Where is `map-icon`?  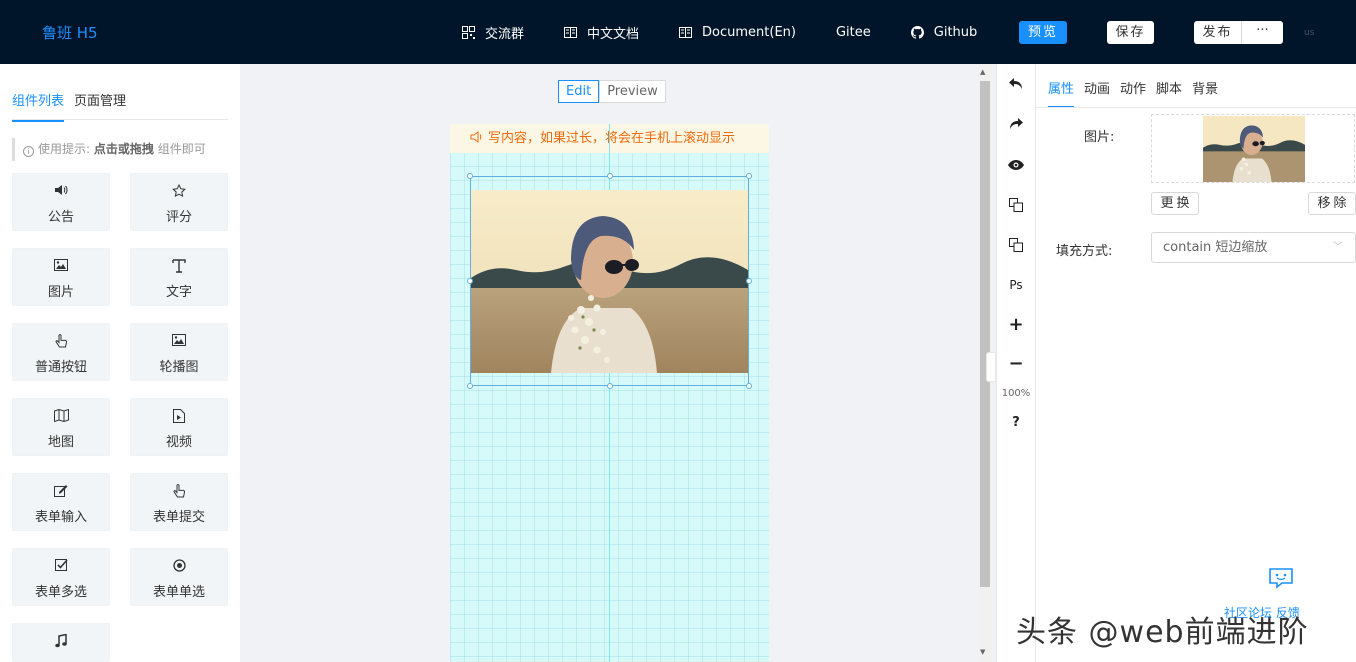
map-icon is located at coordinates (61, 415).